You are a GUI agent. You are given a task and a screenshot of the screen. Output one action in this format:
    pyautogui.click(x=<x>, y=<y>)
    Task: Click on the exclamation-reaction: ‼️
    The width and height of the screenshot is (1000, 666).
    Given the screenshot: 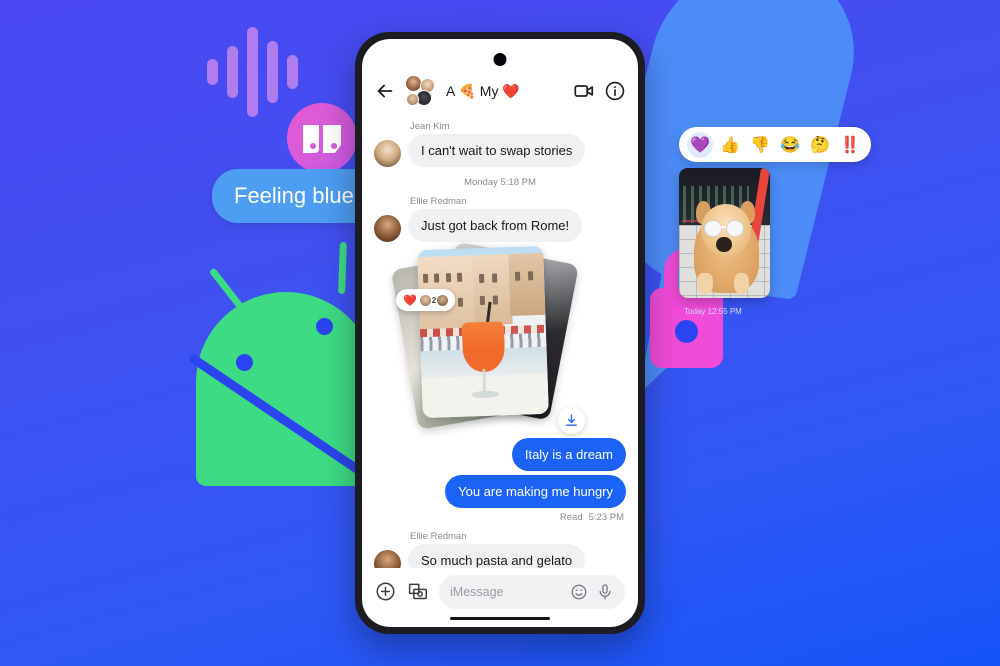 What is the action you would take?
    pyautogui.click(x=850, y=145)
    